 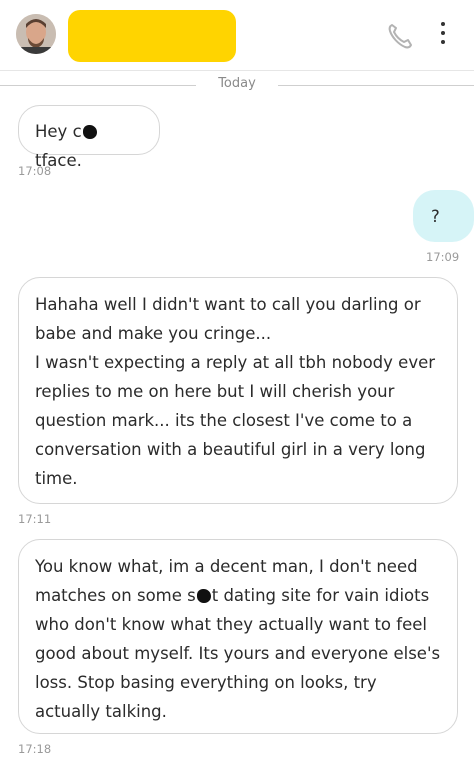 I want to click on day-divider-right, so click(x=376, y=85).